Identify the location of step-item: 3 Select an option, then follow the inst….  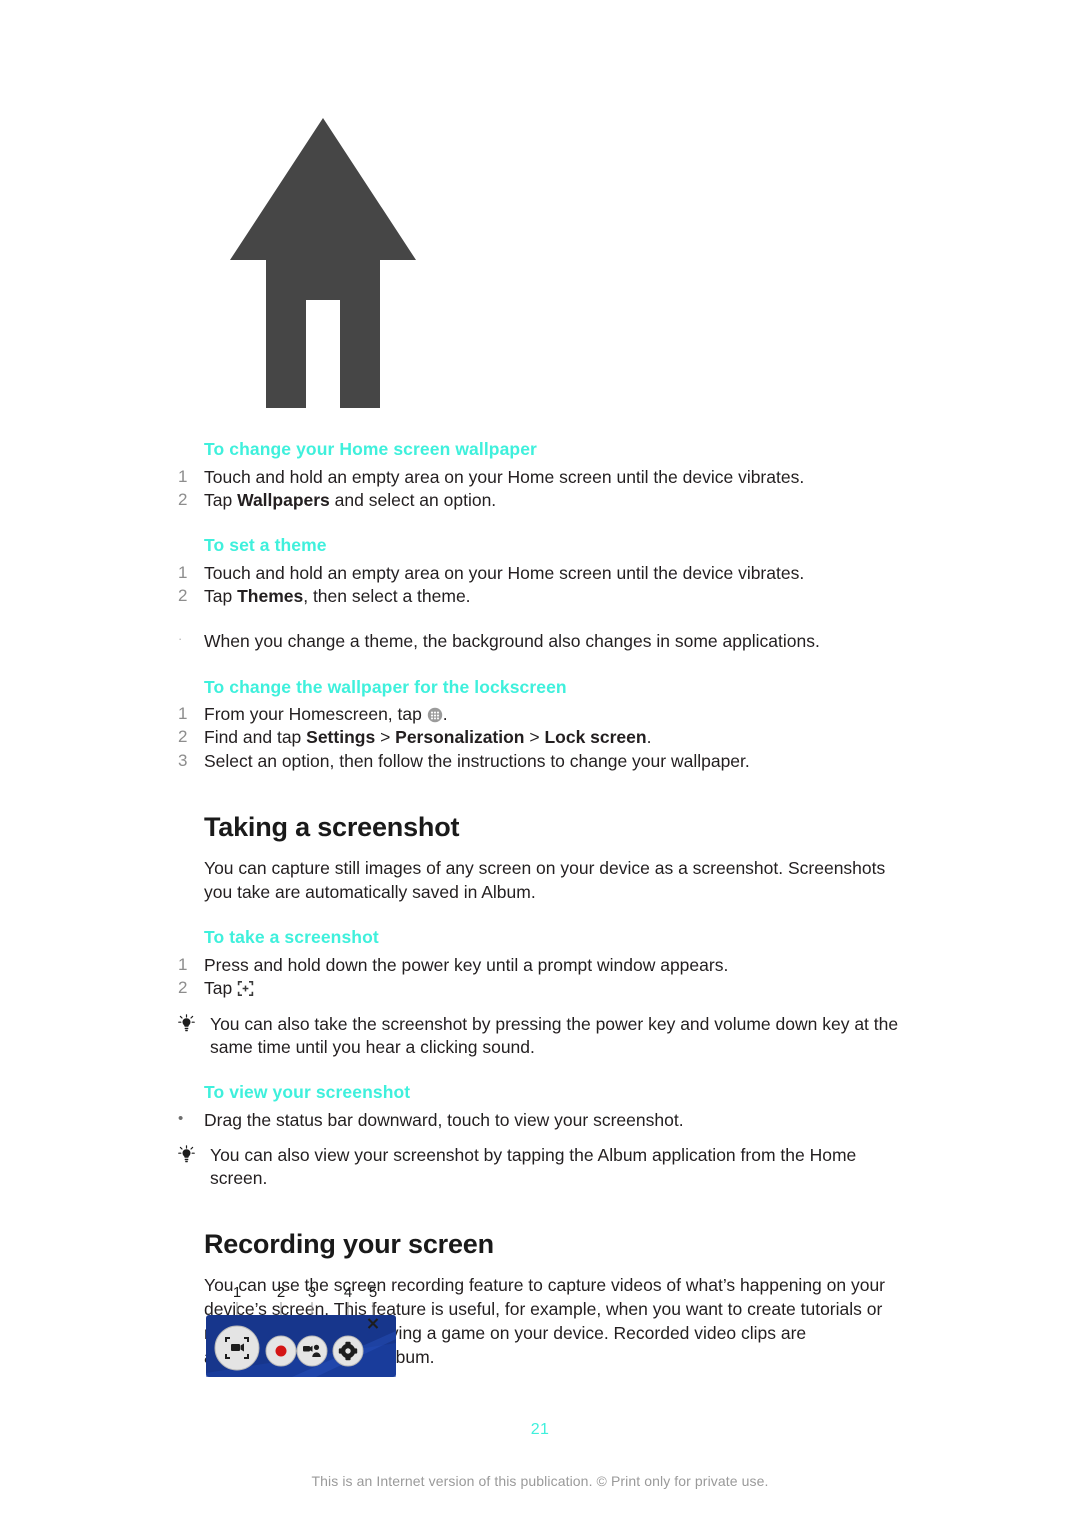
(543, 761).